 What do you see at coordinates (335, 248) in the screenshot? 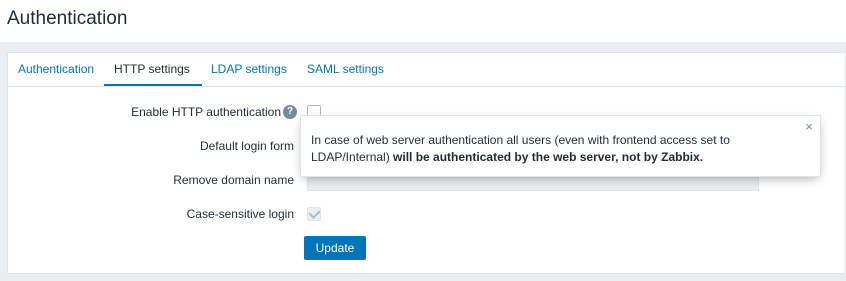
I see `update-button: Update` at bounding box center [335, 248].